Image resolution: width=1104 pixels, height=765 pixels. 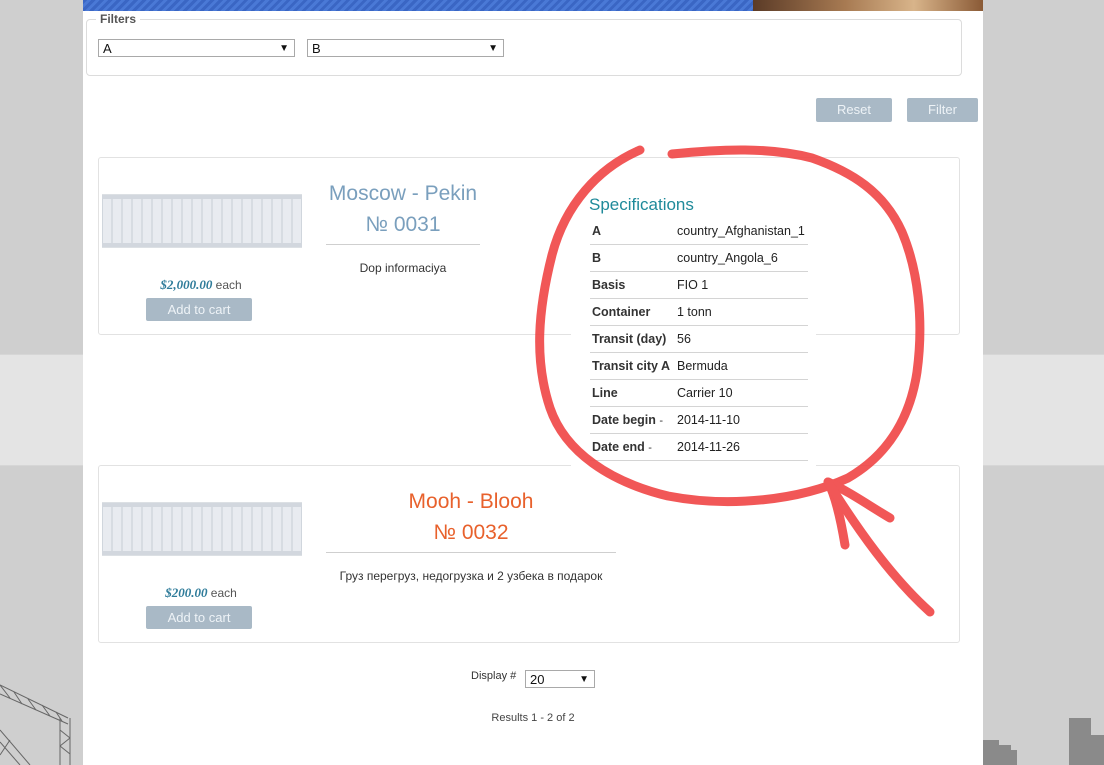 I want to click on spec-key: Basis, so click(x=632, y=285).